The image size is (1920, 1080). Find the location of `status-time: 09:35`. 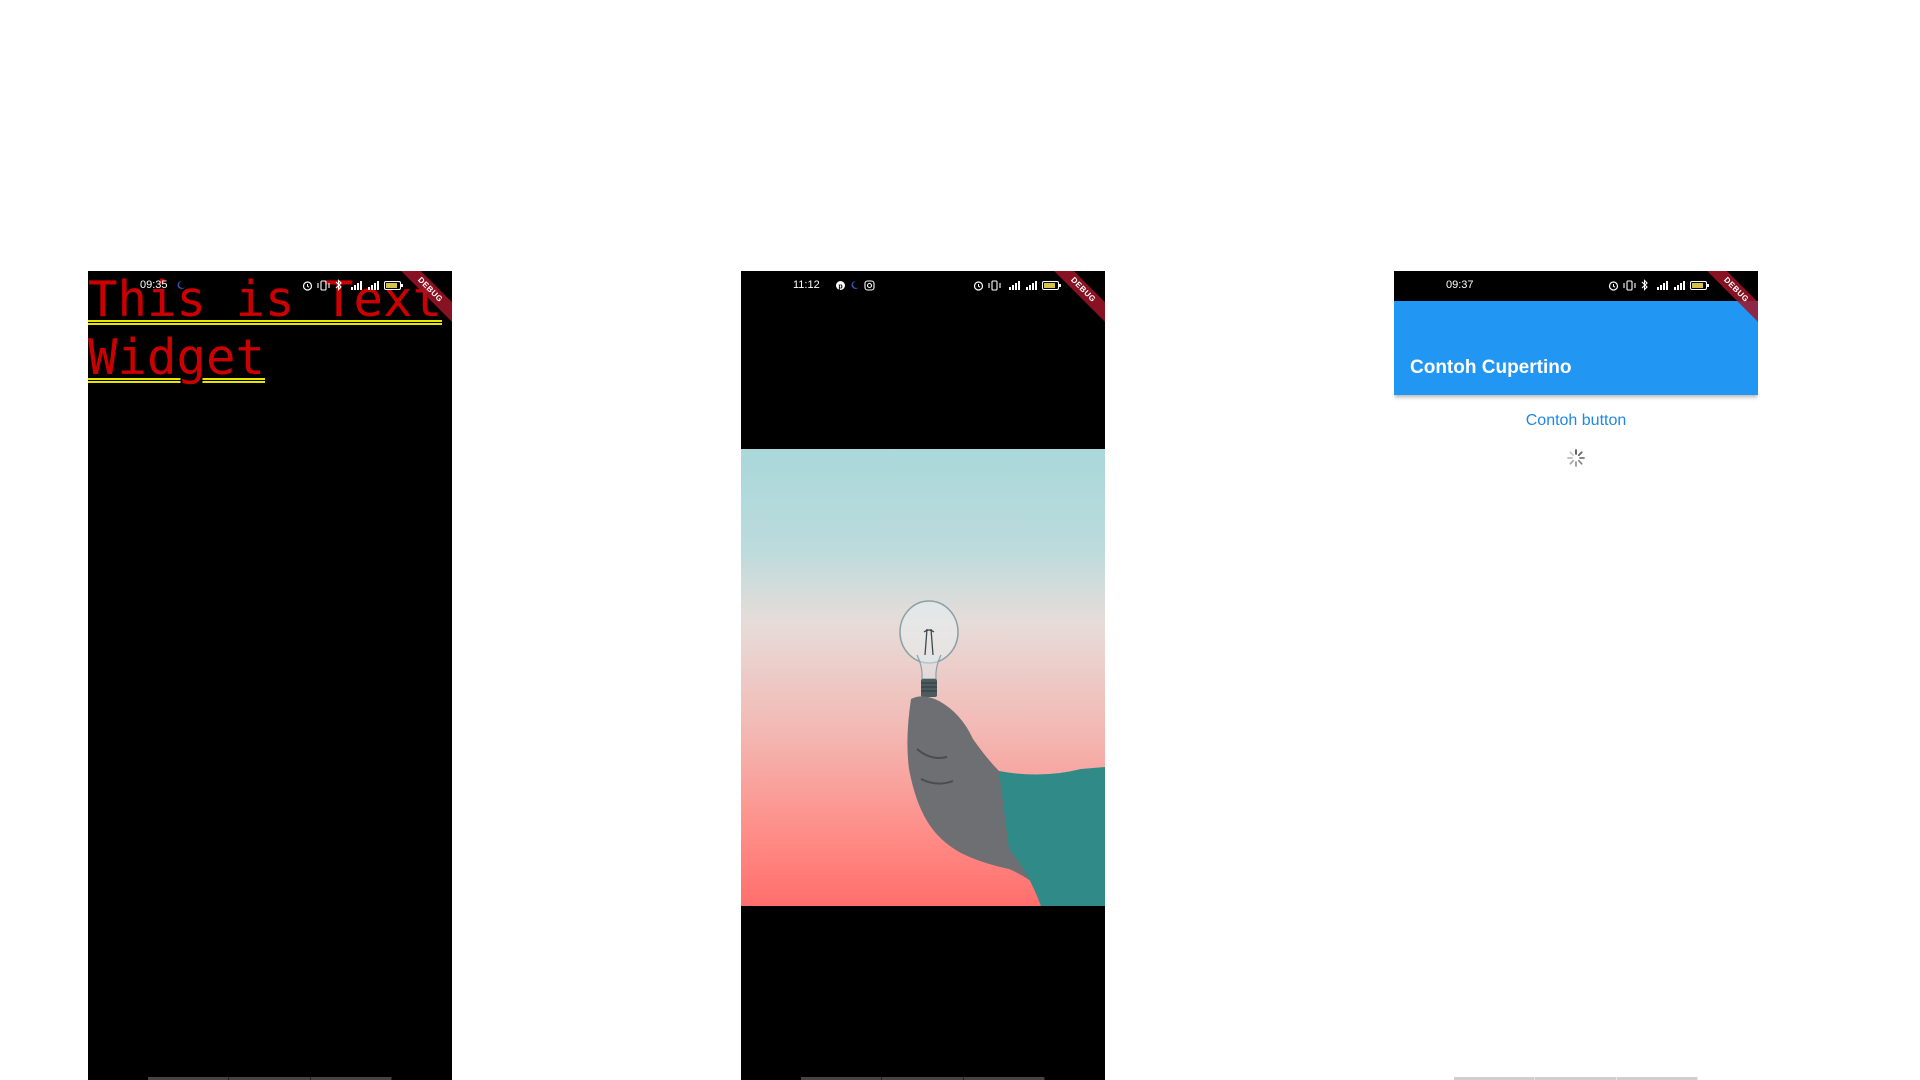

status-time: 09:35 is located at coordinates (154, 285).